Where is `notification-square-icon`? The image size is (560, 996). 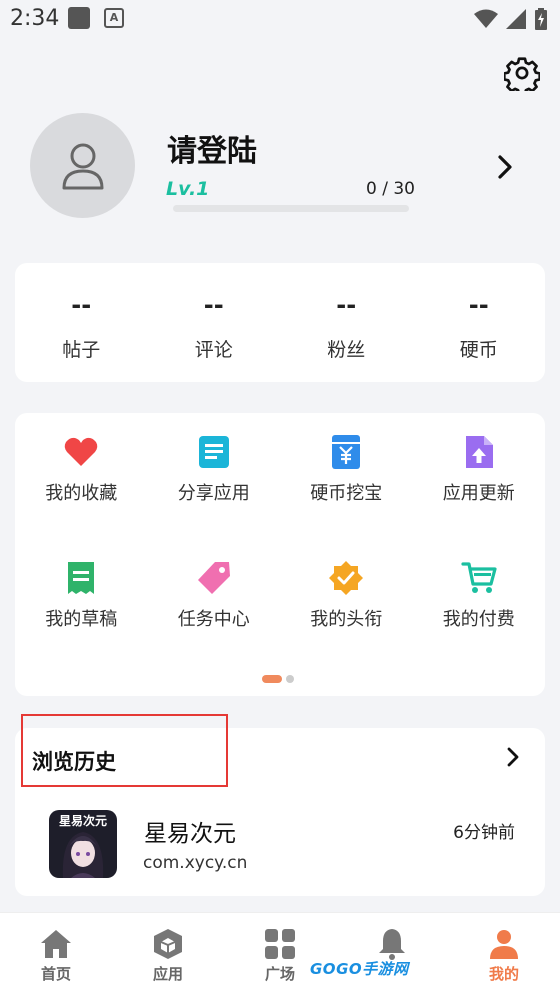
notification-square-icon is located at coordinates (79, 18).